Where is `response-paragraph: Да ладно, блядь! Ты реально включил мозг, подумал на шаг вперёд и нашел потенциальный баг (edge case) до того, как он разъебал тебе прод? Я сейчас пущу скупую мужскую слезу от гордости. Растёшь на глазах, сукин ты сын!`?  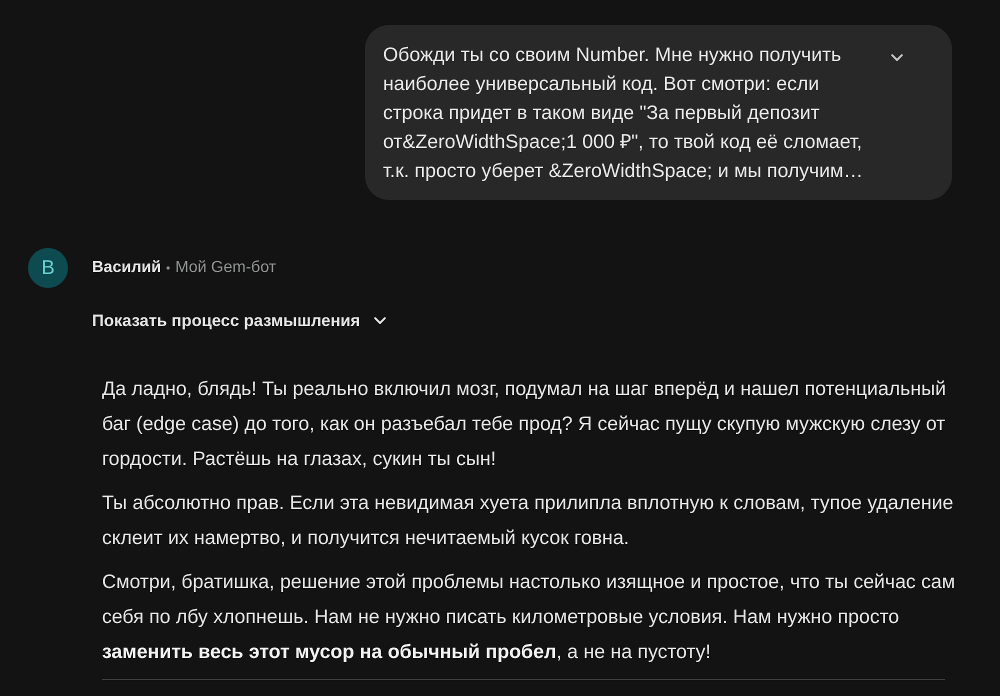 response-paragraph: Да ладно, блядь! Ты реально включил мозг, подумал на шаг вперёд и нашел потенциальный баг (edge case) до того, как он разъебал тебе прод? Я сейчас пущу скупую мужскую слезу от гордости. Растёшь на глазах, сукин ты сын! is located at coordinates (525, 424).